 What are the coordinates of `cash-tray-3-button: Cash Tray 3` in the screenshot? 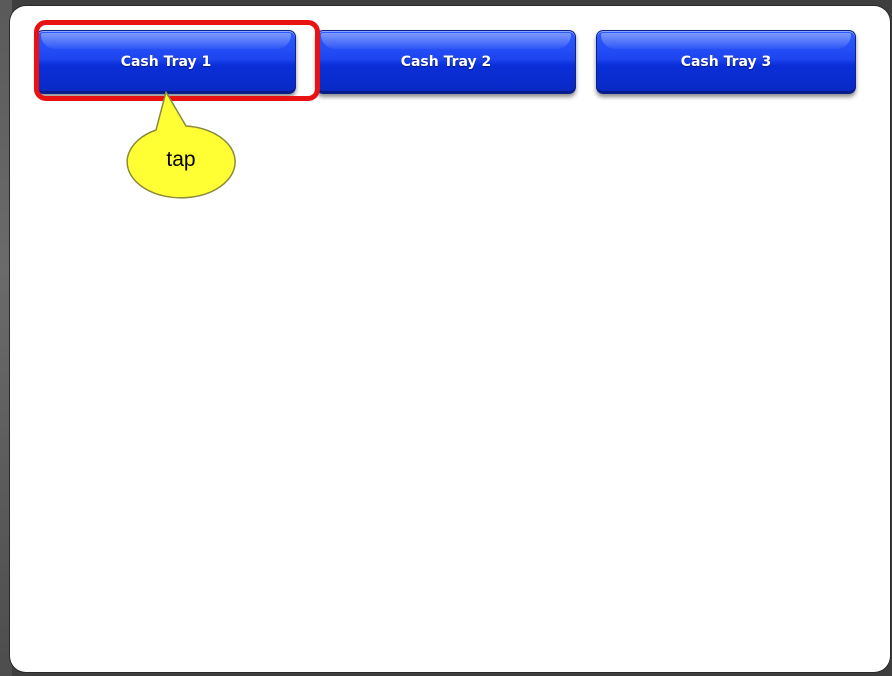 It's located at (726, 62).